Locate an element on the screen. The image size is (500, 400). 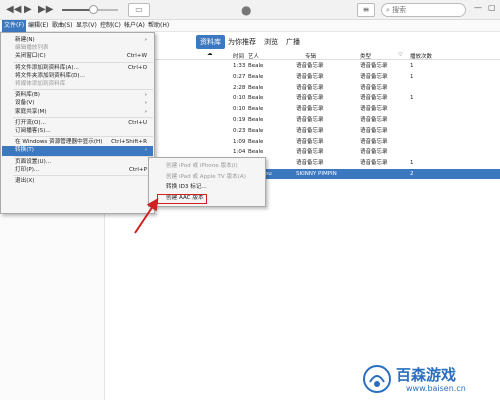
watermark: 百森游戏 www.baisen.cn is located at coordinates (430, 381).